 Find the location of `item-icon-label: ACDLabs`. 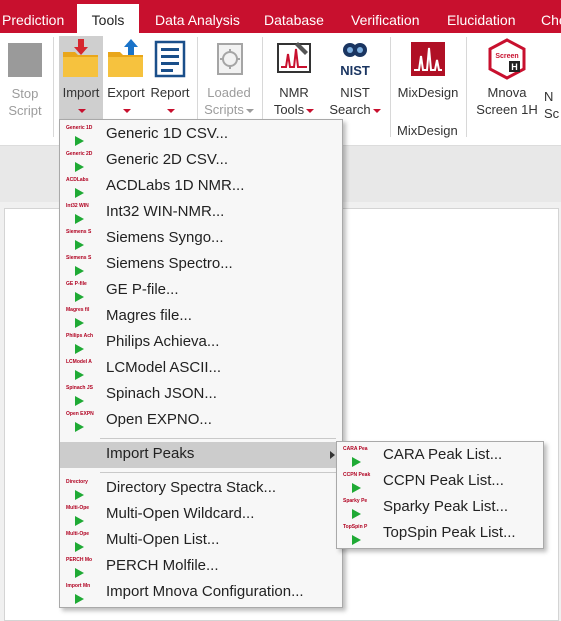

item-icon-label: ACDLabs is located at coordinates (77, 180).